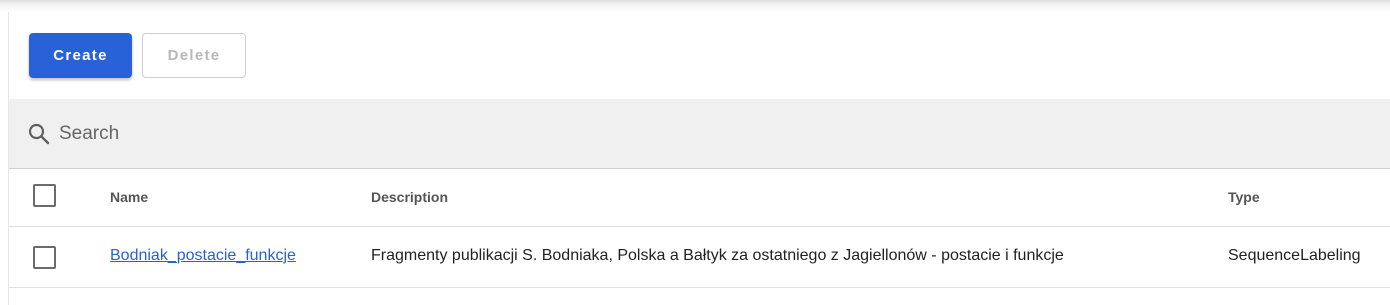 The height and width of the screenshot is (305, 1390). What do you see at coordinates (203, 256) in the screenshot?
I see `project-name-link: Bodniak_postacie_funkcje` at bounding box center [203, 256].